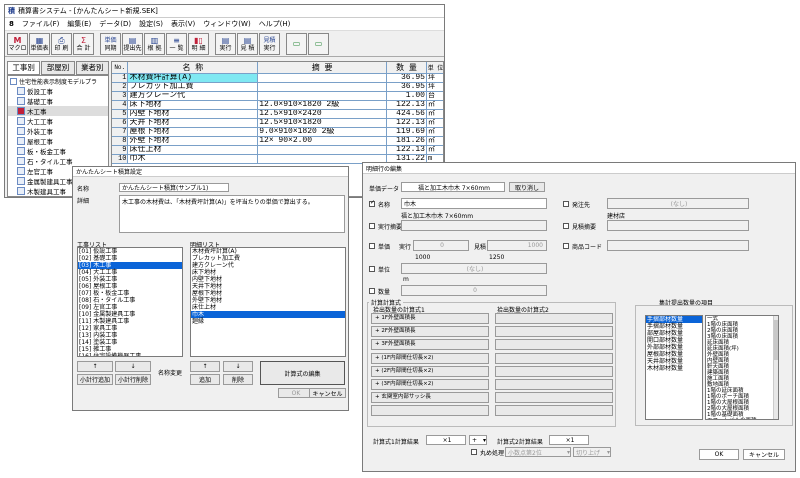  Describe the element at coordinates (58, 111) in the screenshot. I see `tree-item: 木工事` at that location.